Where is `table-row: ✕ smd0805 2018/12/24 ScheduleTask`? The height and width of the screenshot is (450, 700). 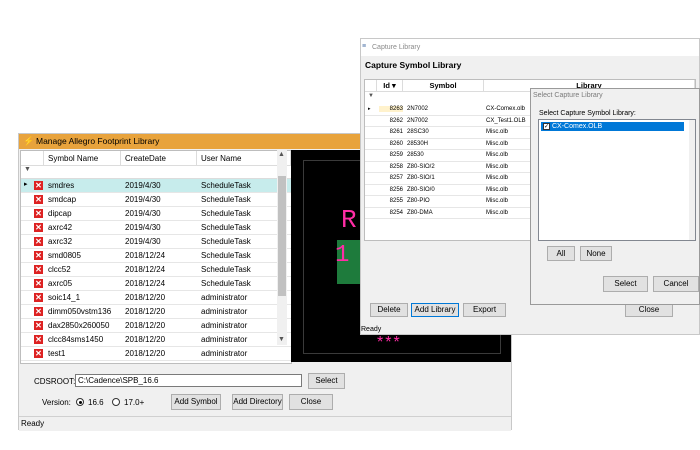 table-row: ✕ smd0805 2018/12/24 ScheduleTask is located at coordinates (156, 256).